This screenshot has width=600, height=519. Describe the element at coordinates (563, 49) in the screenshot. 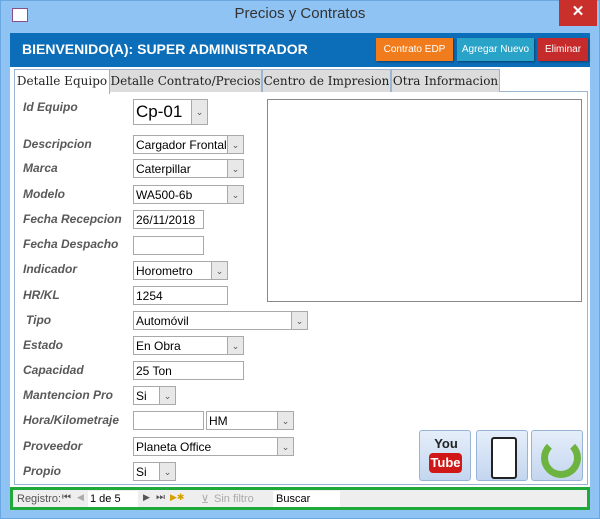

I see `eliminar-button: Eliminar` at that location.